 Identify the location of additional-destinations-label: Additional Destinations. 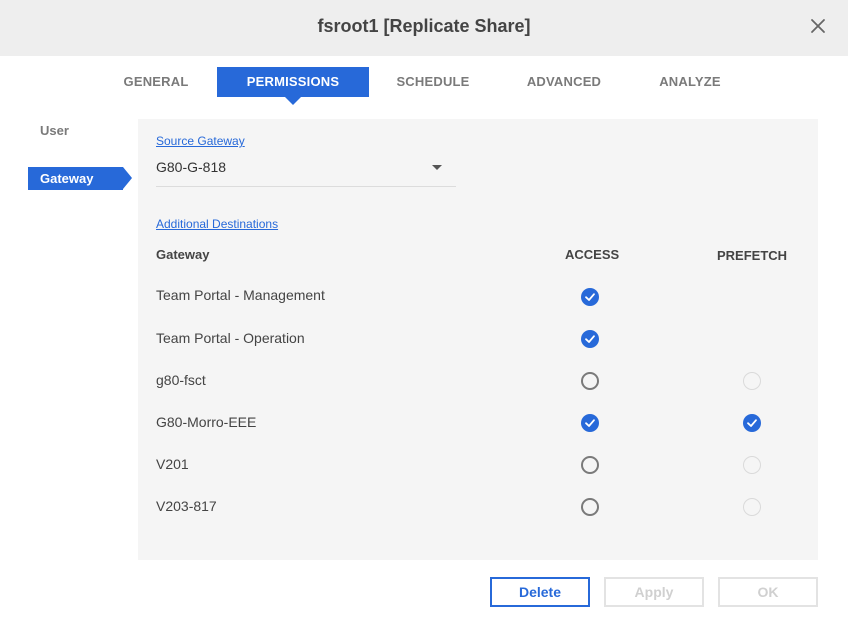
(217, 224).